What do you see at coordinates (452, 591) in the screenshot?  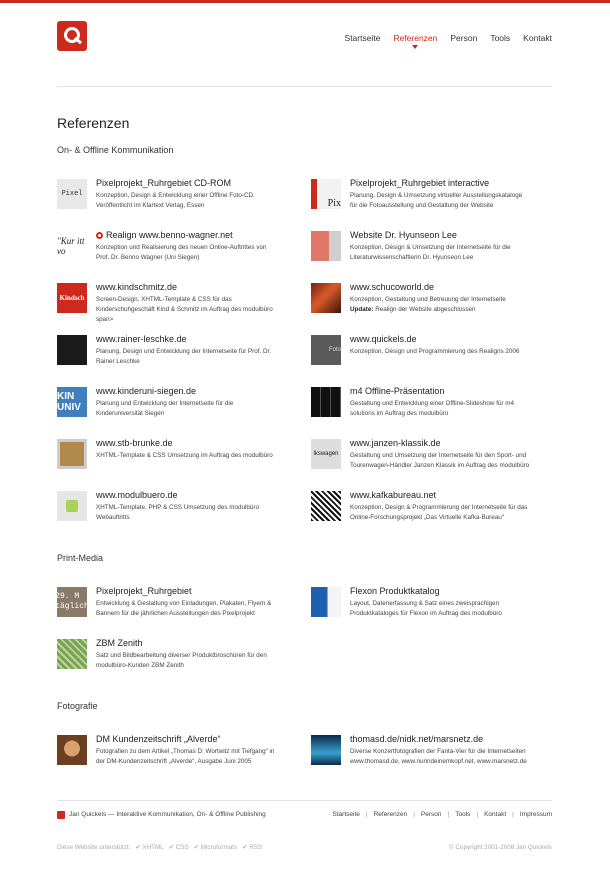 I see `reference-title: Flexon Produktkatalog` at bounding box center [452, 591].